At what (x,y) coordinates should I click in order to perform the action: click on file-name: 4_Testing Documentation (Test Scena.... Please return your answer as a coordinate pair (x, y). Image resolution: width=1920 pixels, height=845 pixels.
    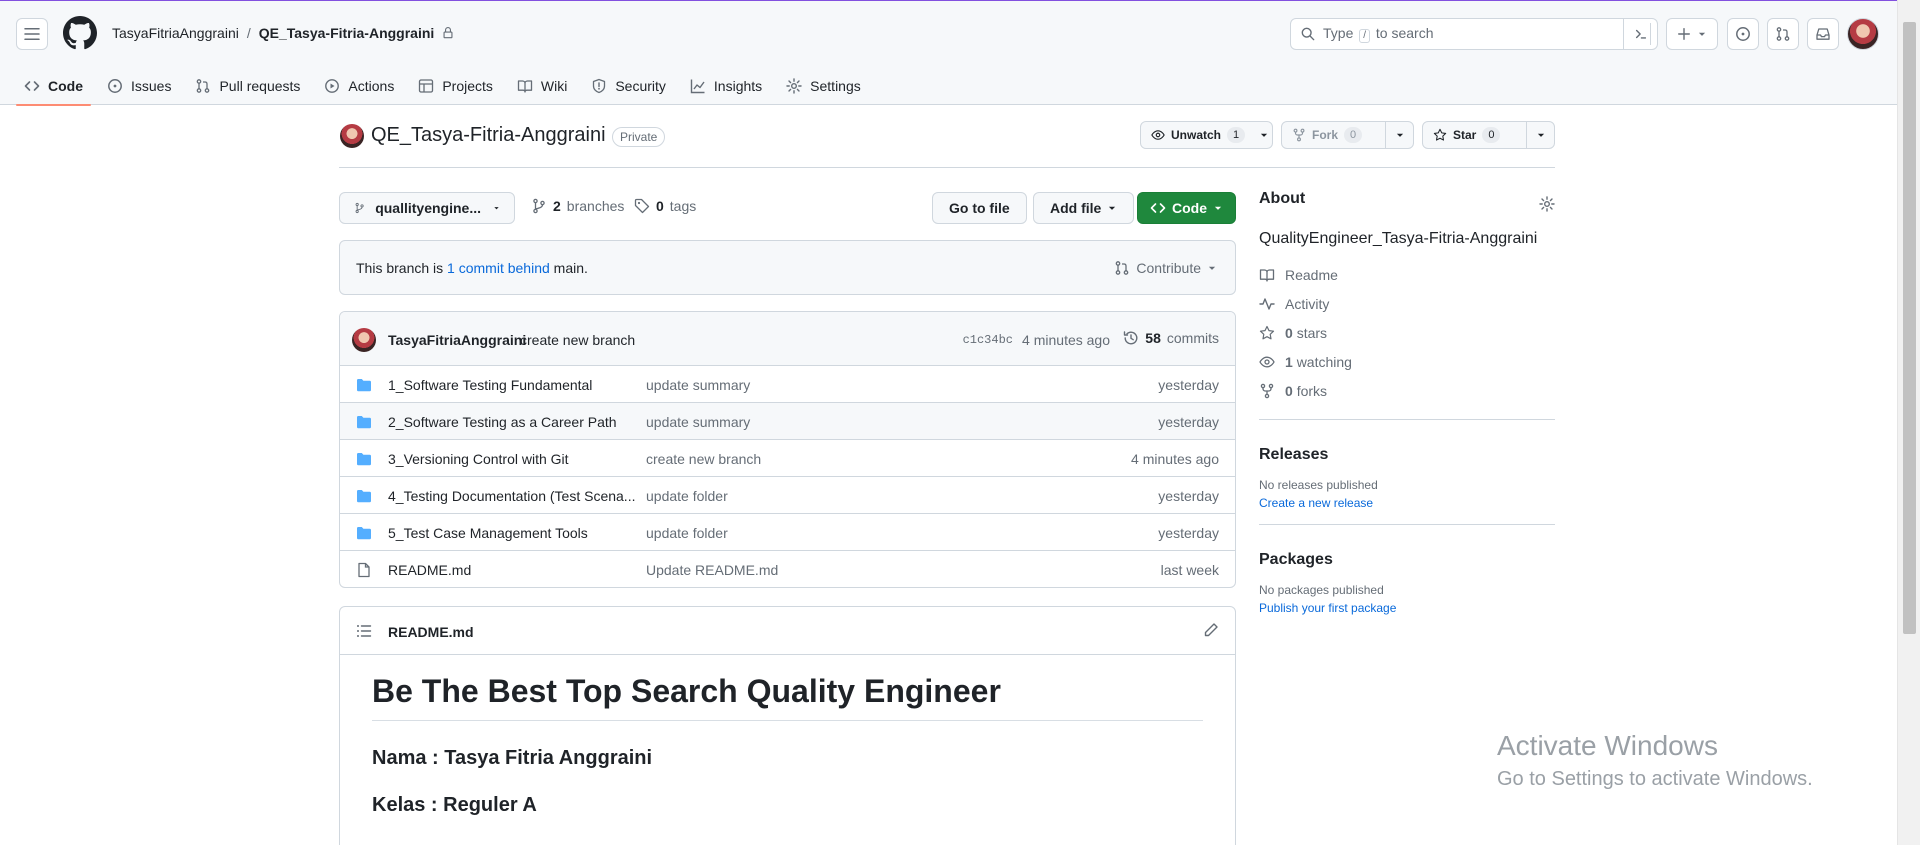
    Looking at the image, I should click on (511, 496).